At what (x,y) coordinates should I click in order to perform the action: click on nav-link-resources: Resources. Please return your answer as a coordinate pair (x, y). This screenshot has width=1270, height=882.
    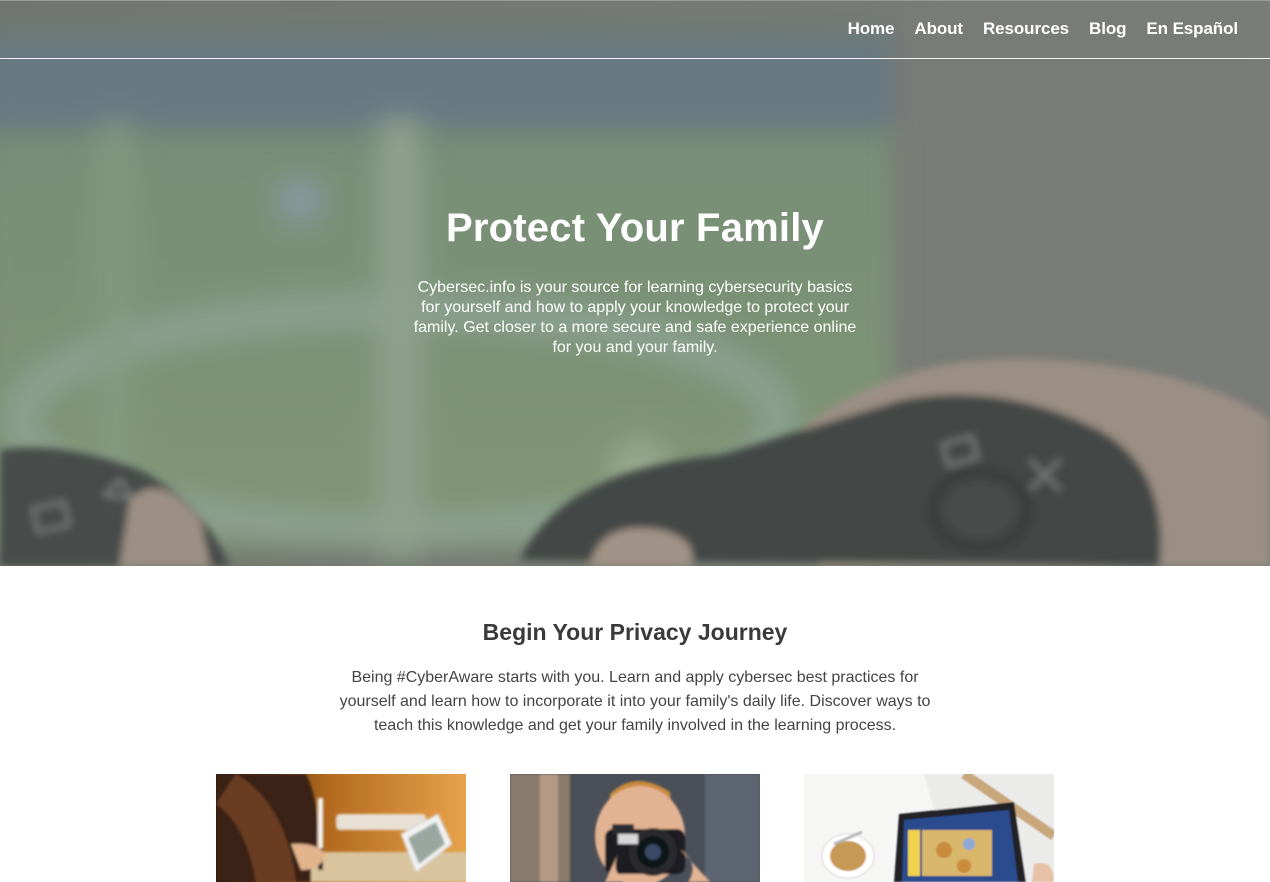
    Looking at the image, I should click on (1026, 29).